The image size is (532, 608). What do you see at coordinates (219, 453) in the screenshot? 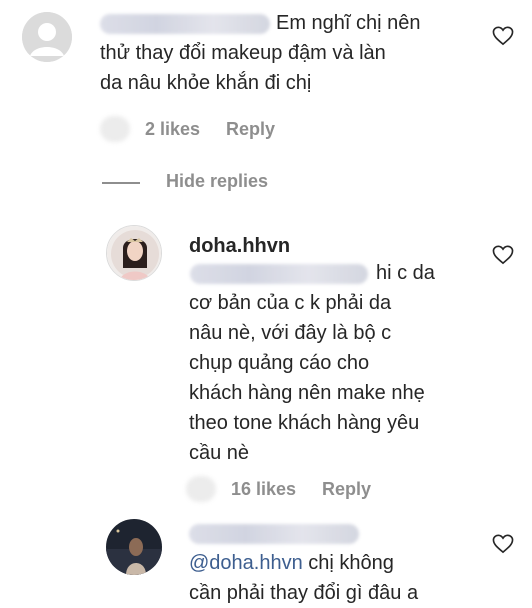
I see `reply-text-line: cầu nè` at bounding box center [219, 453].